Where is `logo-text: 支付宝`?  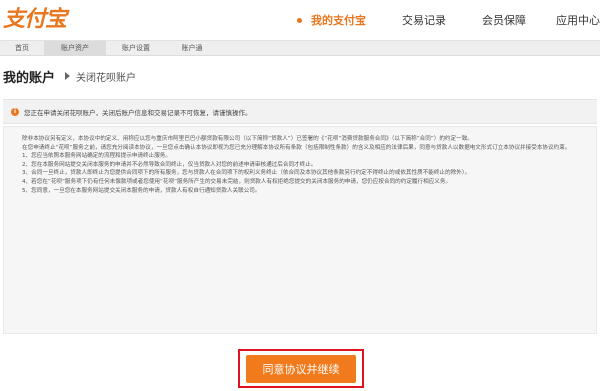 logo-text: 支付宝 is located at coordinates (35, 19).